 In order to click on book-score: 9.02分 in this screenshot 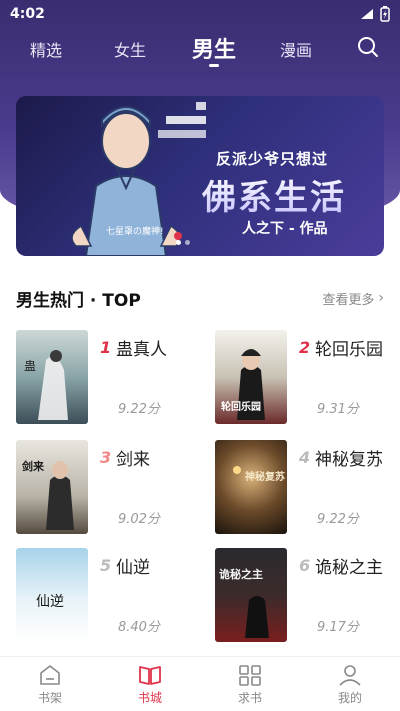, I will do `click(139, 519)`.